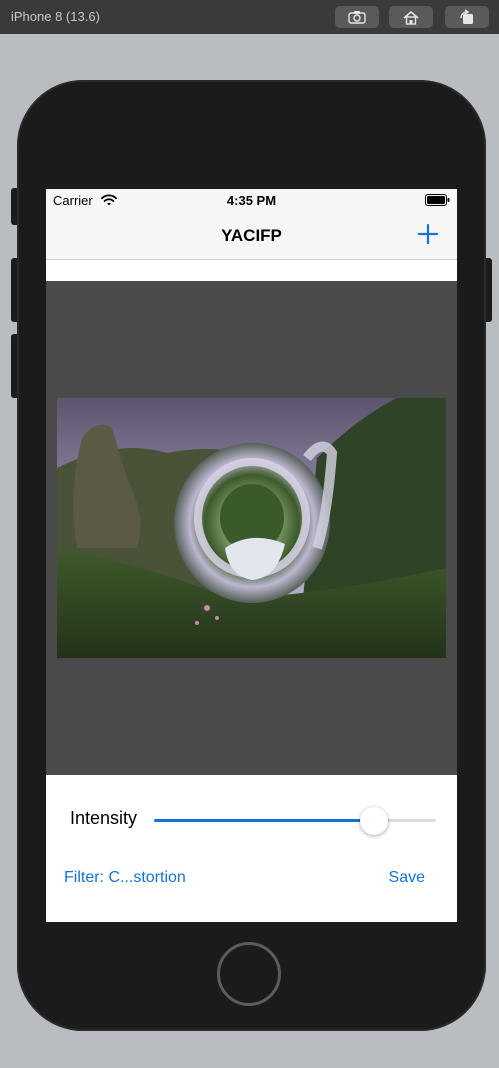 Image resolution: width=499 pixels, height=1068 pixels. Describe the element at coordinates (125, 878) in the screenshot. I see `change-filter-button: Filter: C...stortion` at that location.